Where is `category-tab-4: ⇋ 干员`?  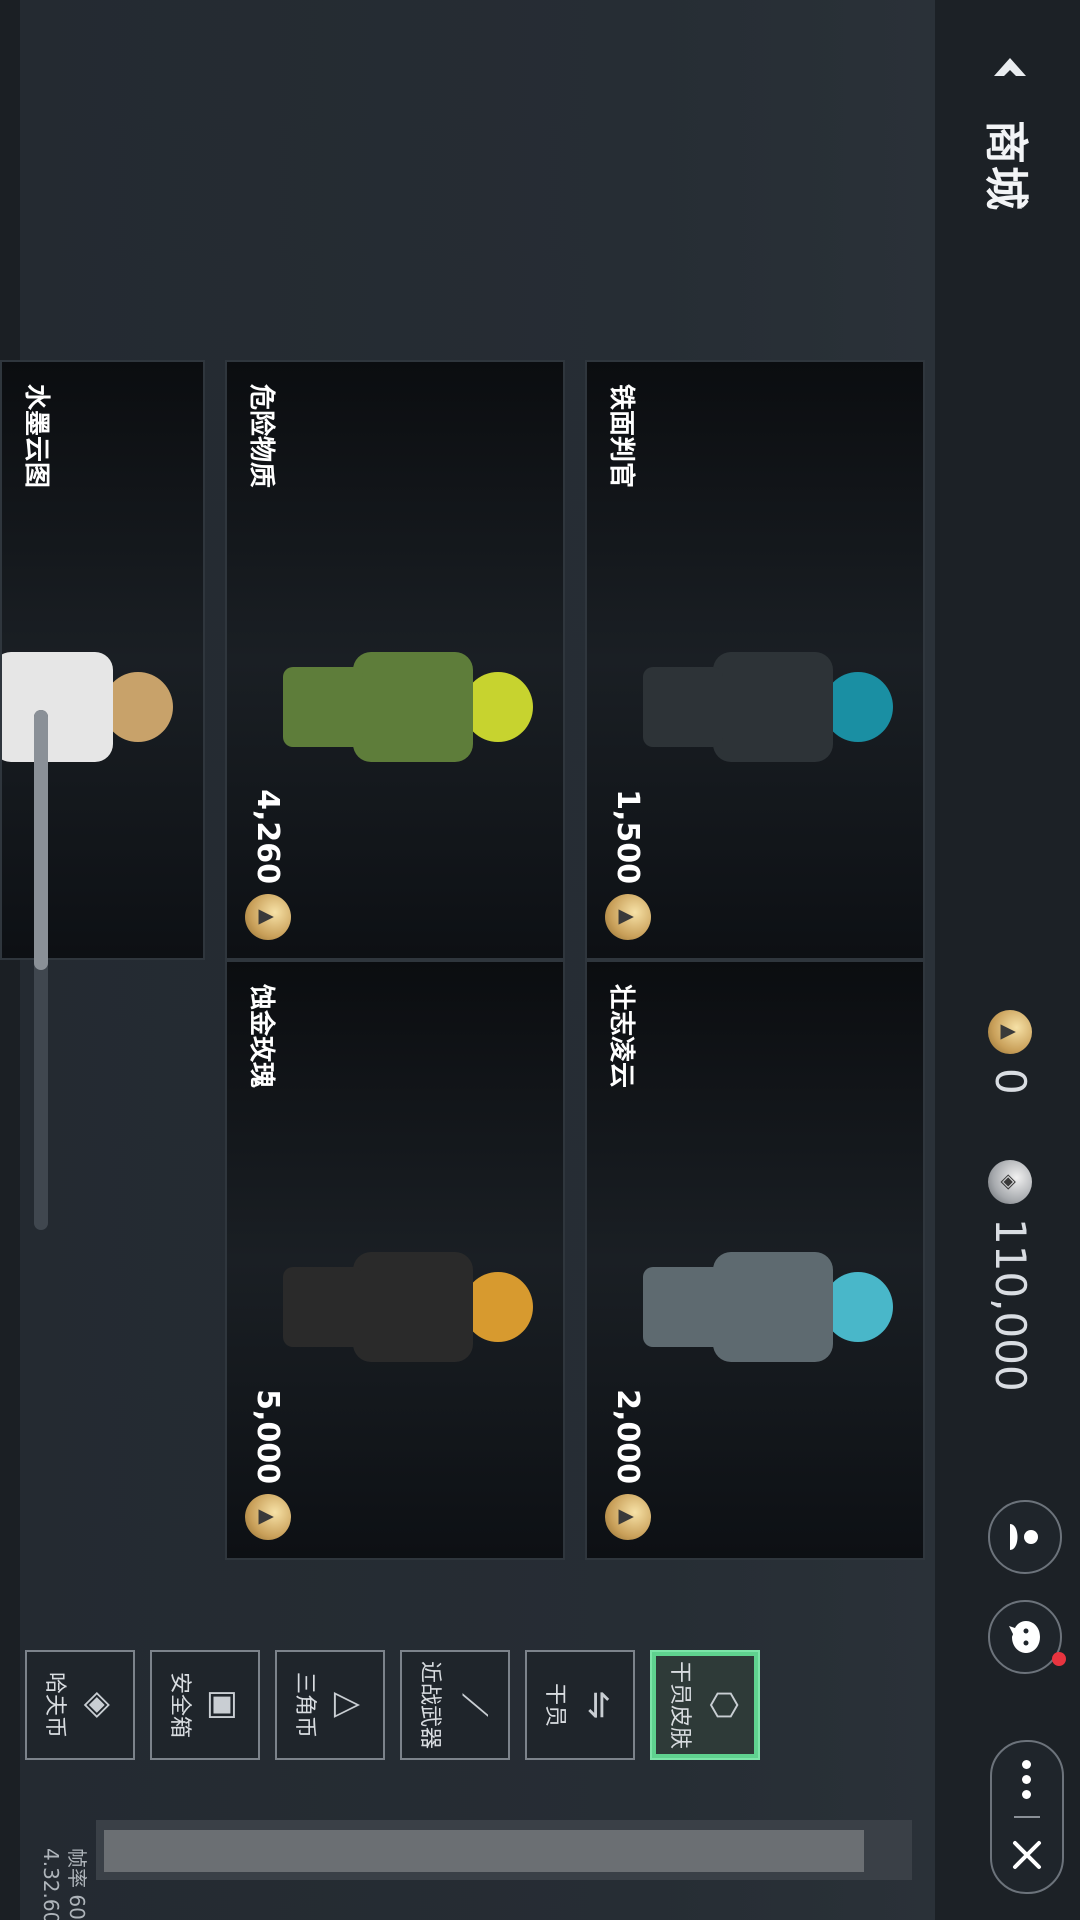 category-tab-4: ⇋ 干员 is located at coordinates (580, 1705).